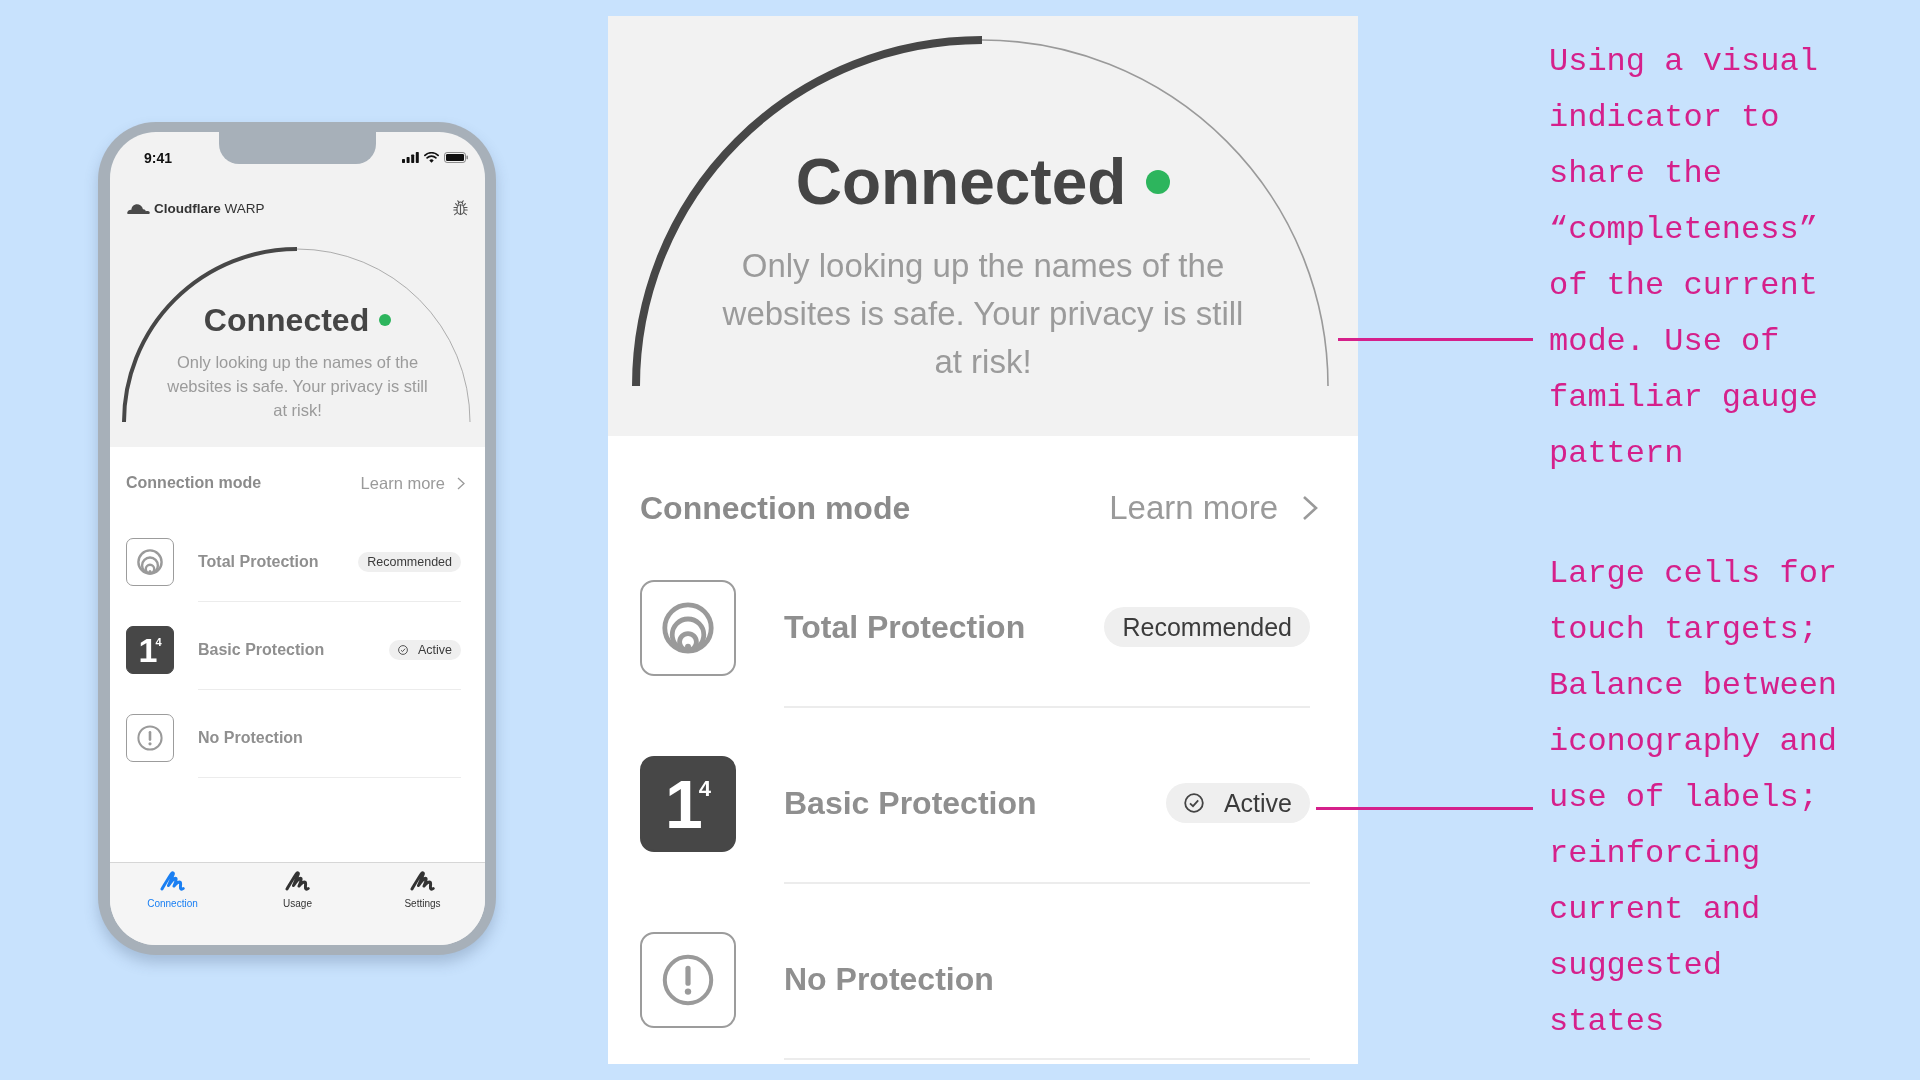 The image size is (1920, 1080). What do you see at coordinates (138, 208) in the screenshot?
I see `cloud-icon` at bounding box center [138, 208].